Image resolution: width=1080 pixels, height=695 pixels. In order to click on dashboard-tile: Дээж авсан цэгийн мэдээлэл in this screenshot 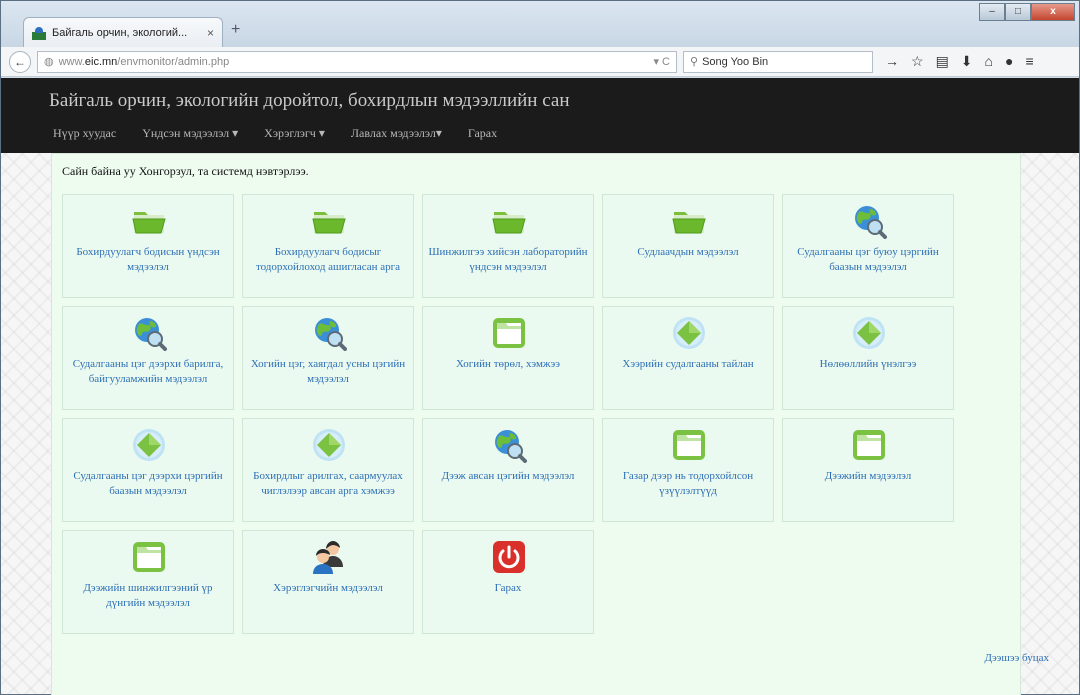, I will do `click(508, 470)`.